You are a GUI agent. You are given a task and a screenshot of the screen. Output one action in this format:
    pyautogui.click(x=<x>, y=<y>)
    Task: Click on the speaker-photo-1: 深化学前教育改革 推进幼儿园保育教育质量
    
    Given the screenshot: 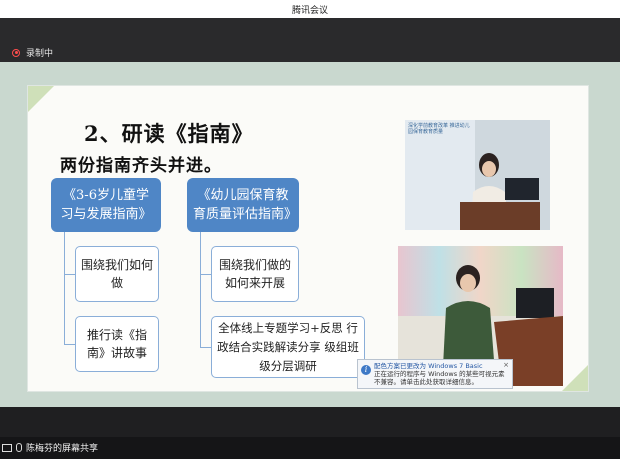 What is the action you would take?
    pyautogui.click(x=477, y=175)
    